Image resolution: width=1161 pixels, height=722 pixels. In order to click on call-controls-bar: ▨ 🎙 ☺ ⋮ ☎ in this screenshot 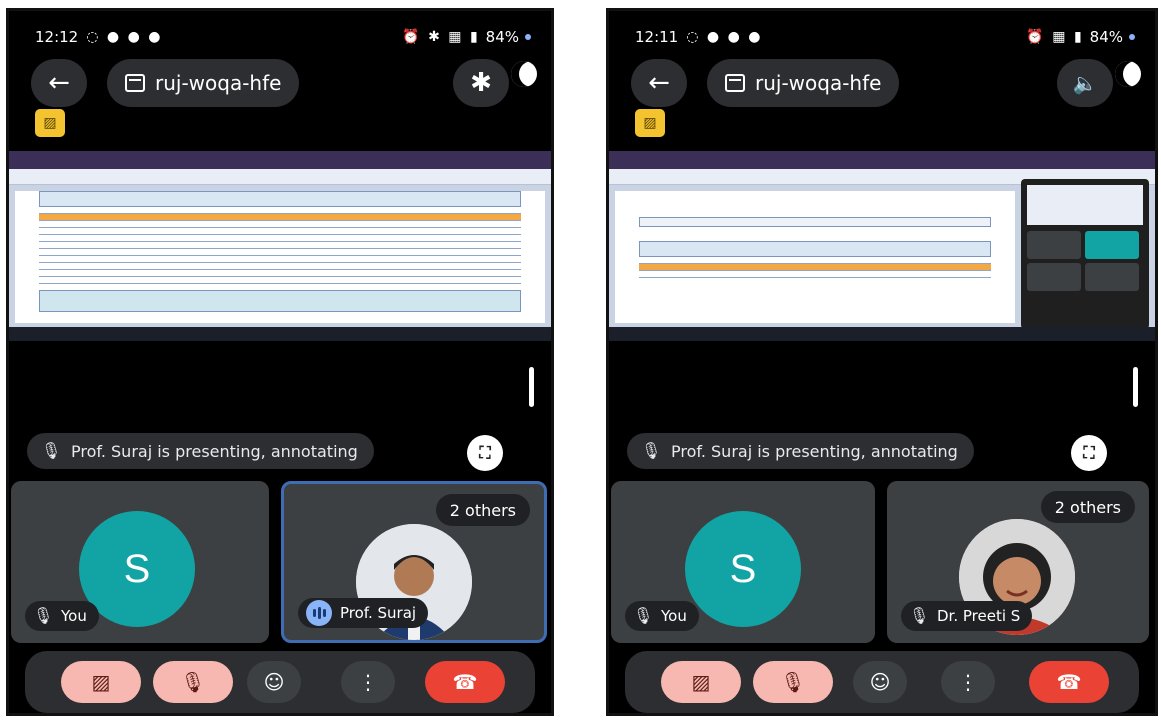, I will do `click(280, 682)`.